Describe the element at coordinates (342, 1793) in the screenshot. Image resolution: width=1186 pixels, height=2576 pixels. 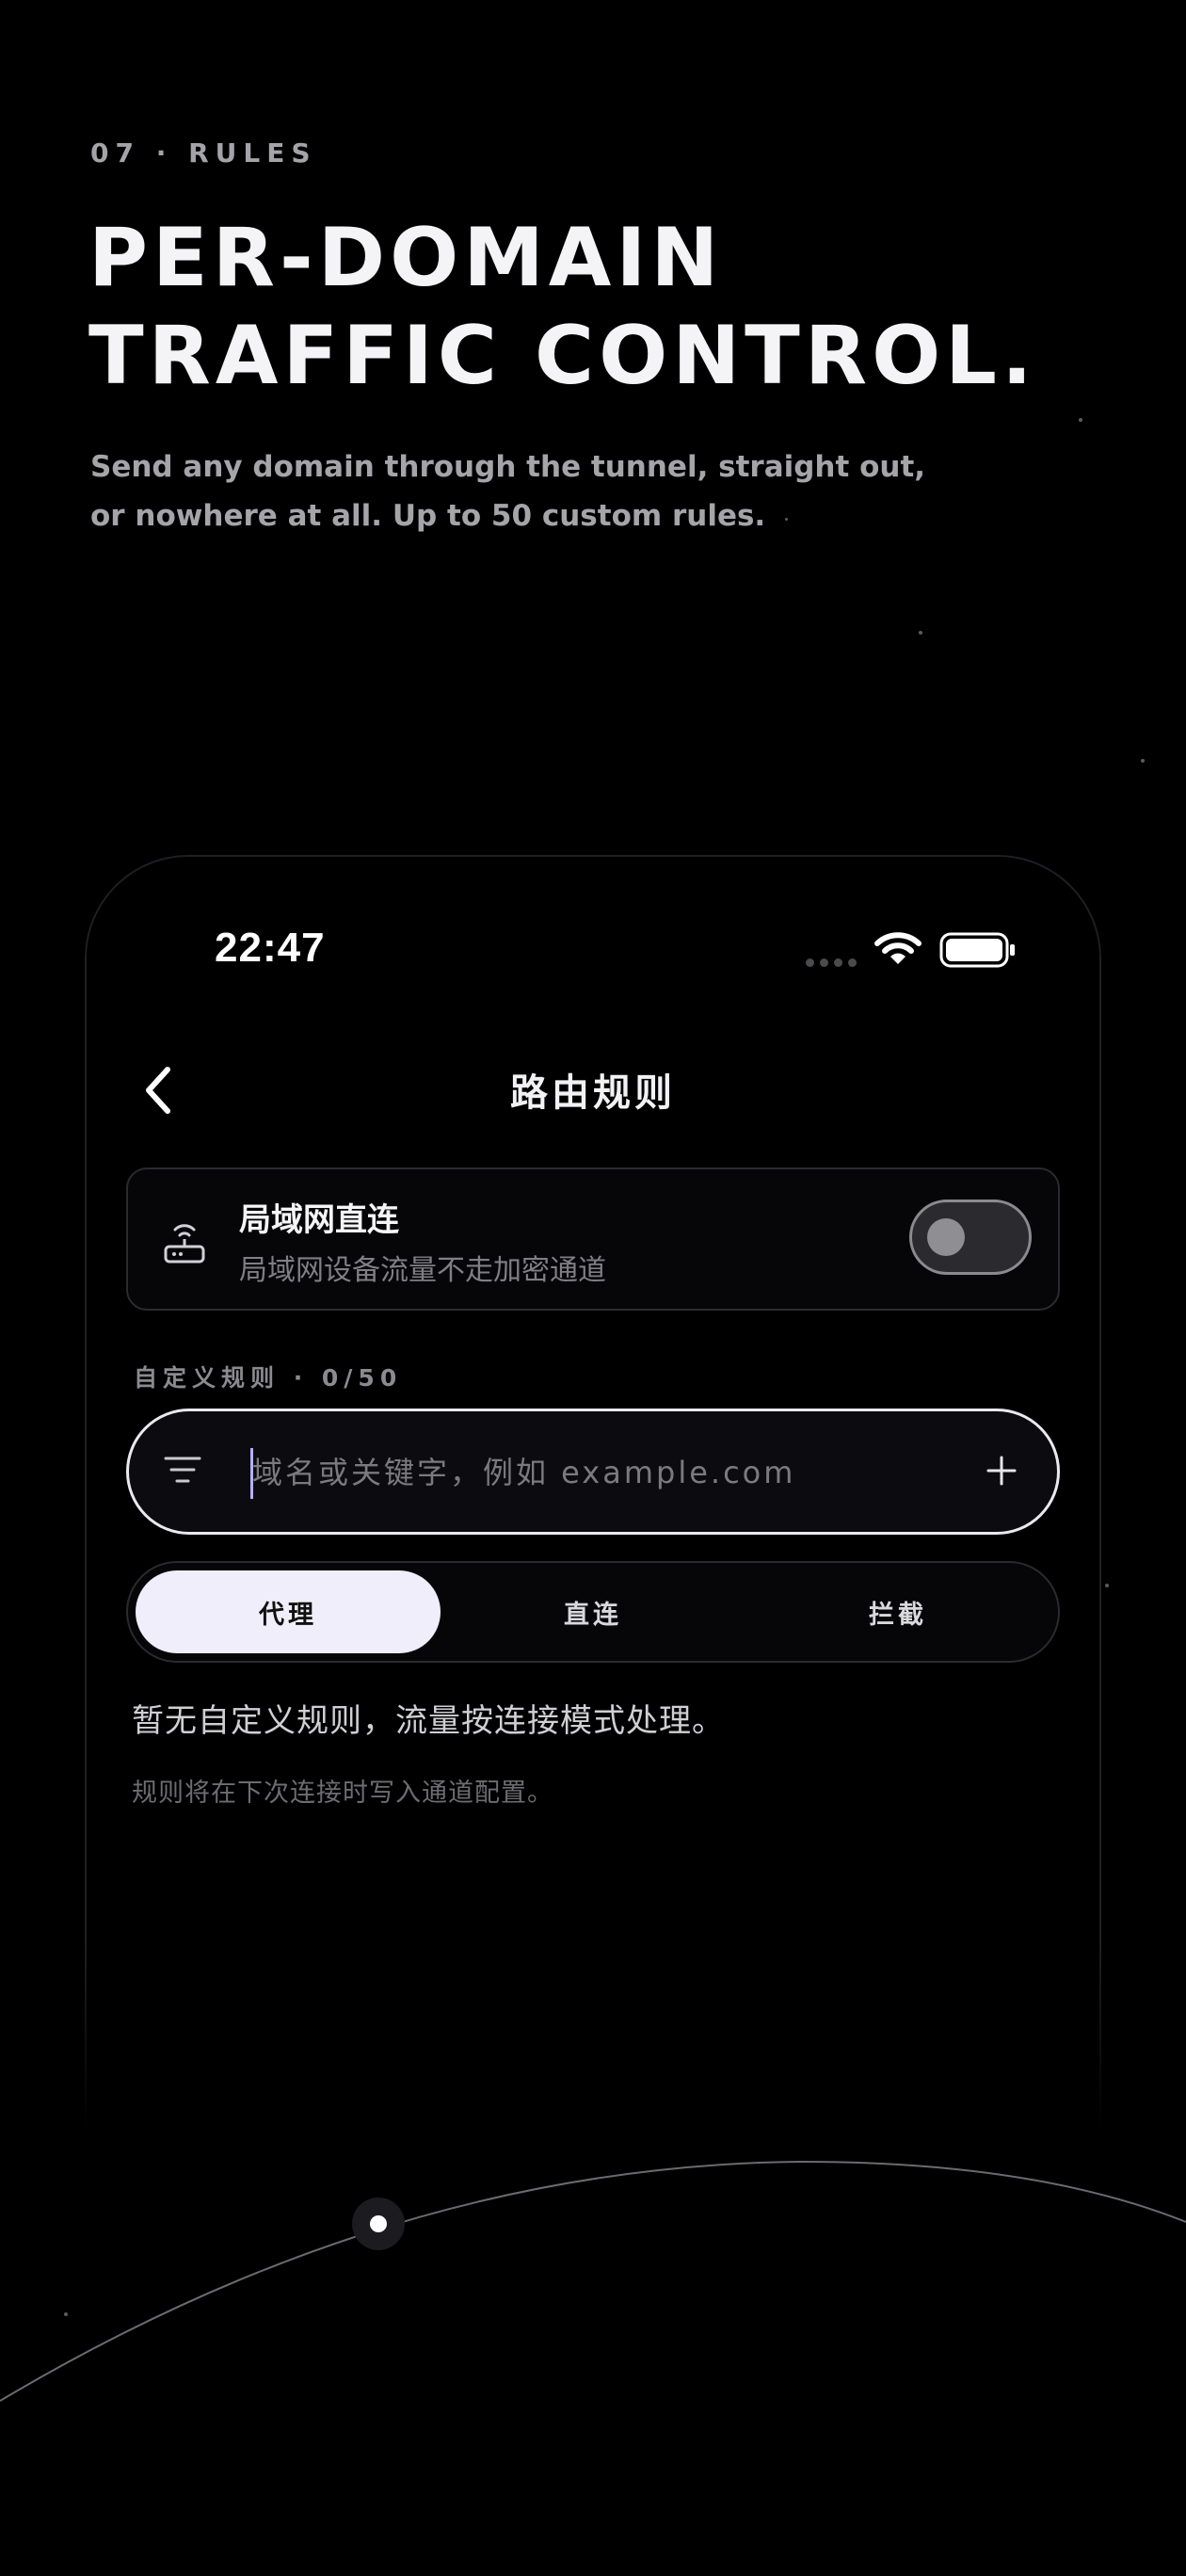
I see `empty-state-subtitle: 规则将在下次连接时写入通道配置。` at that location.